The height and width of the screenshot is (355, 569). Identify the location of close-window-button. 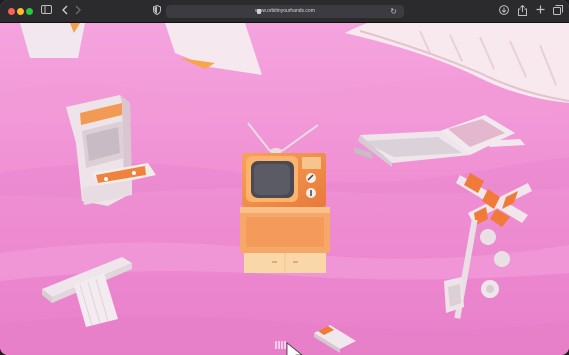
(11, 11).